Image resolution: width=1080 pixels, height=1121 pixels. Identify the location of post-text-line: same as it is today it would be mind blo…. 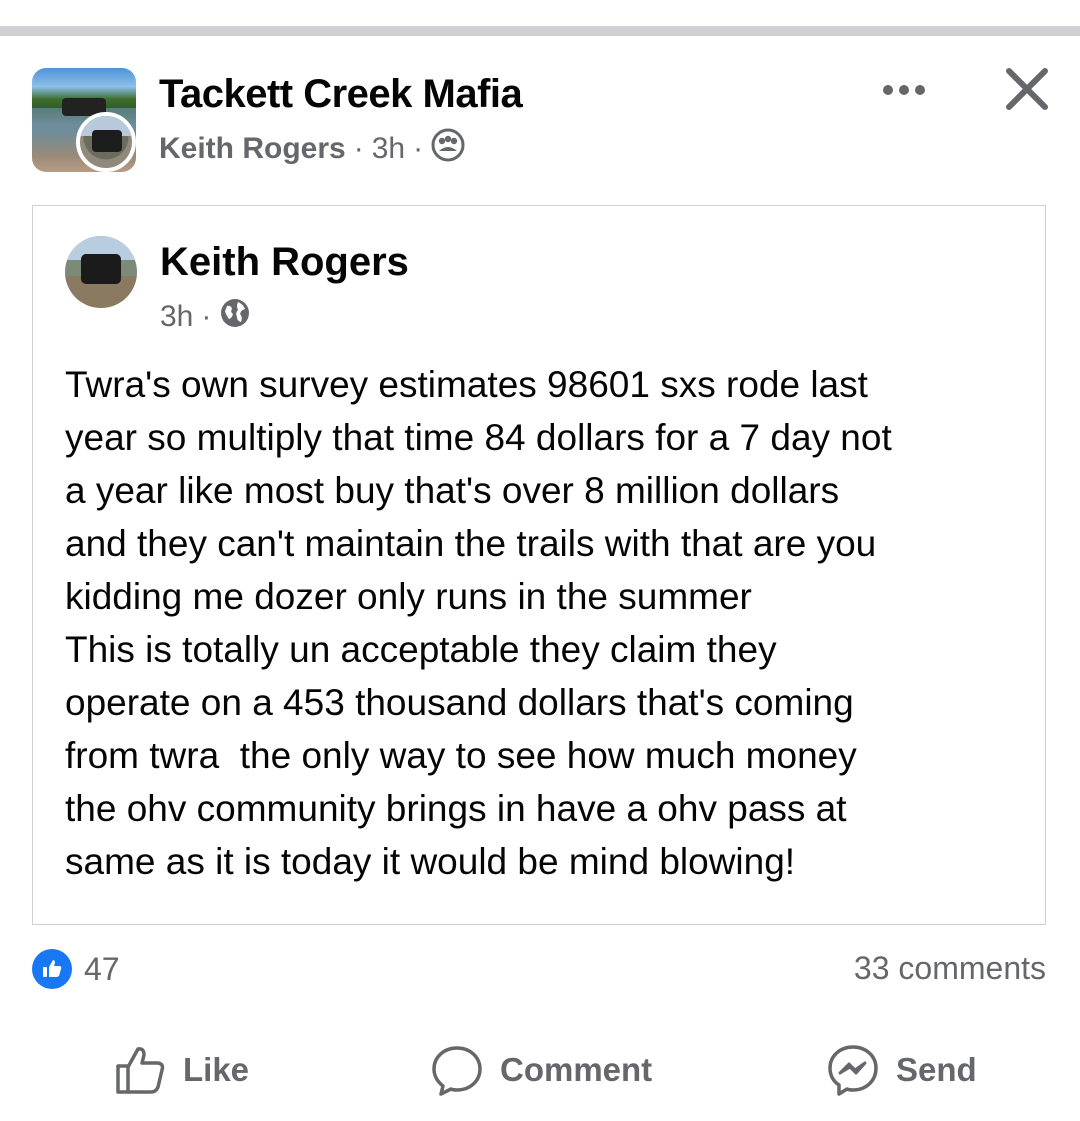
(430, 861).